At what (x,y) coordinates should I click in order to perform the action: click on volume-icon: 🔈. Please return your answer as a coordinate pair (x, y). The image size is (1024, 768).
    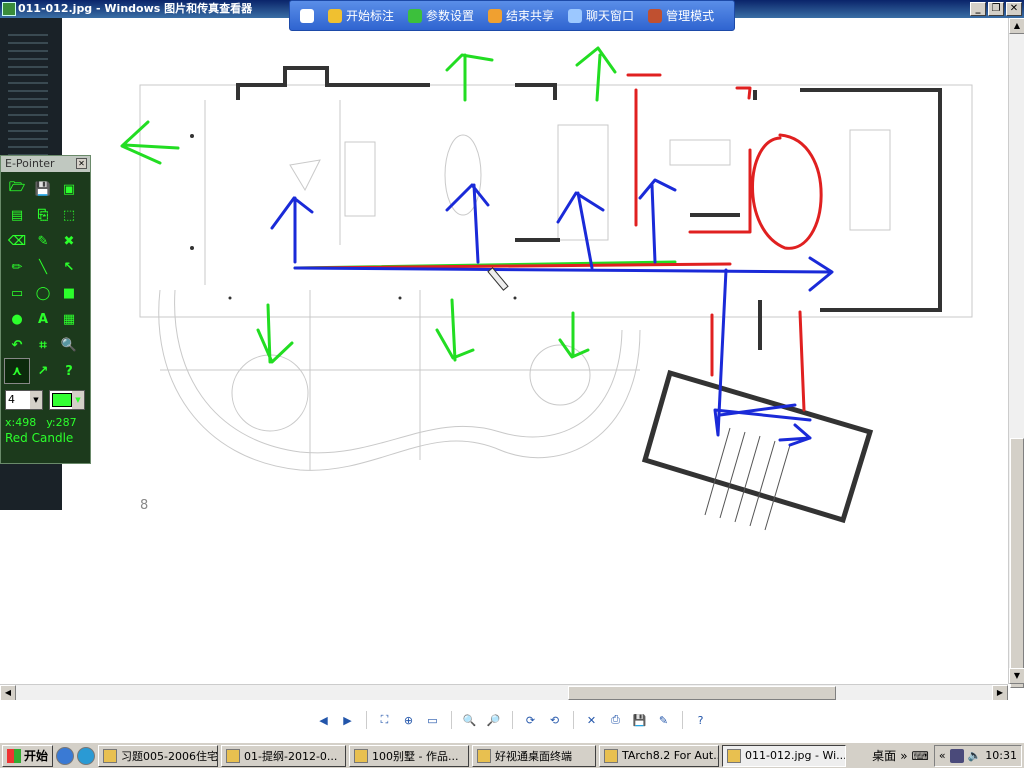
    Looking at the image, I should click on (975, 755).